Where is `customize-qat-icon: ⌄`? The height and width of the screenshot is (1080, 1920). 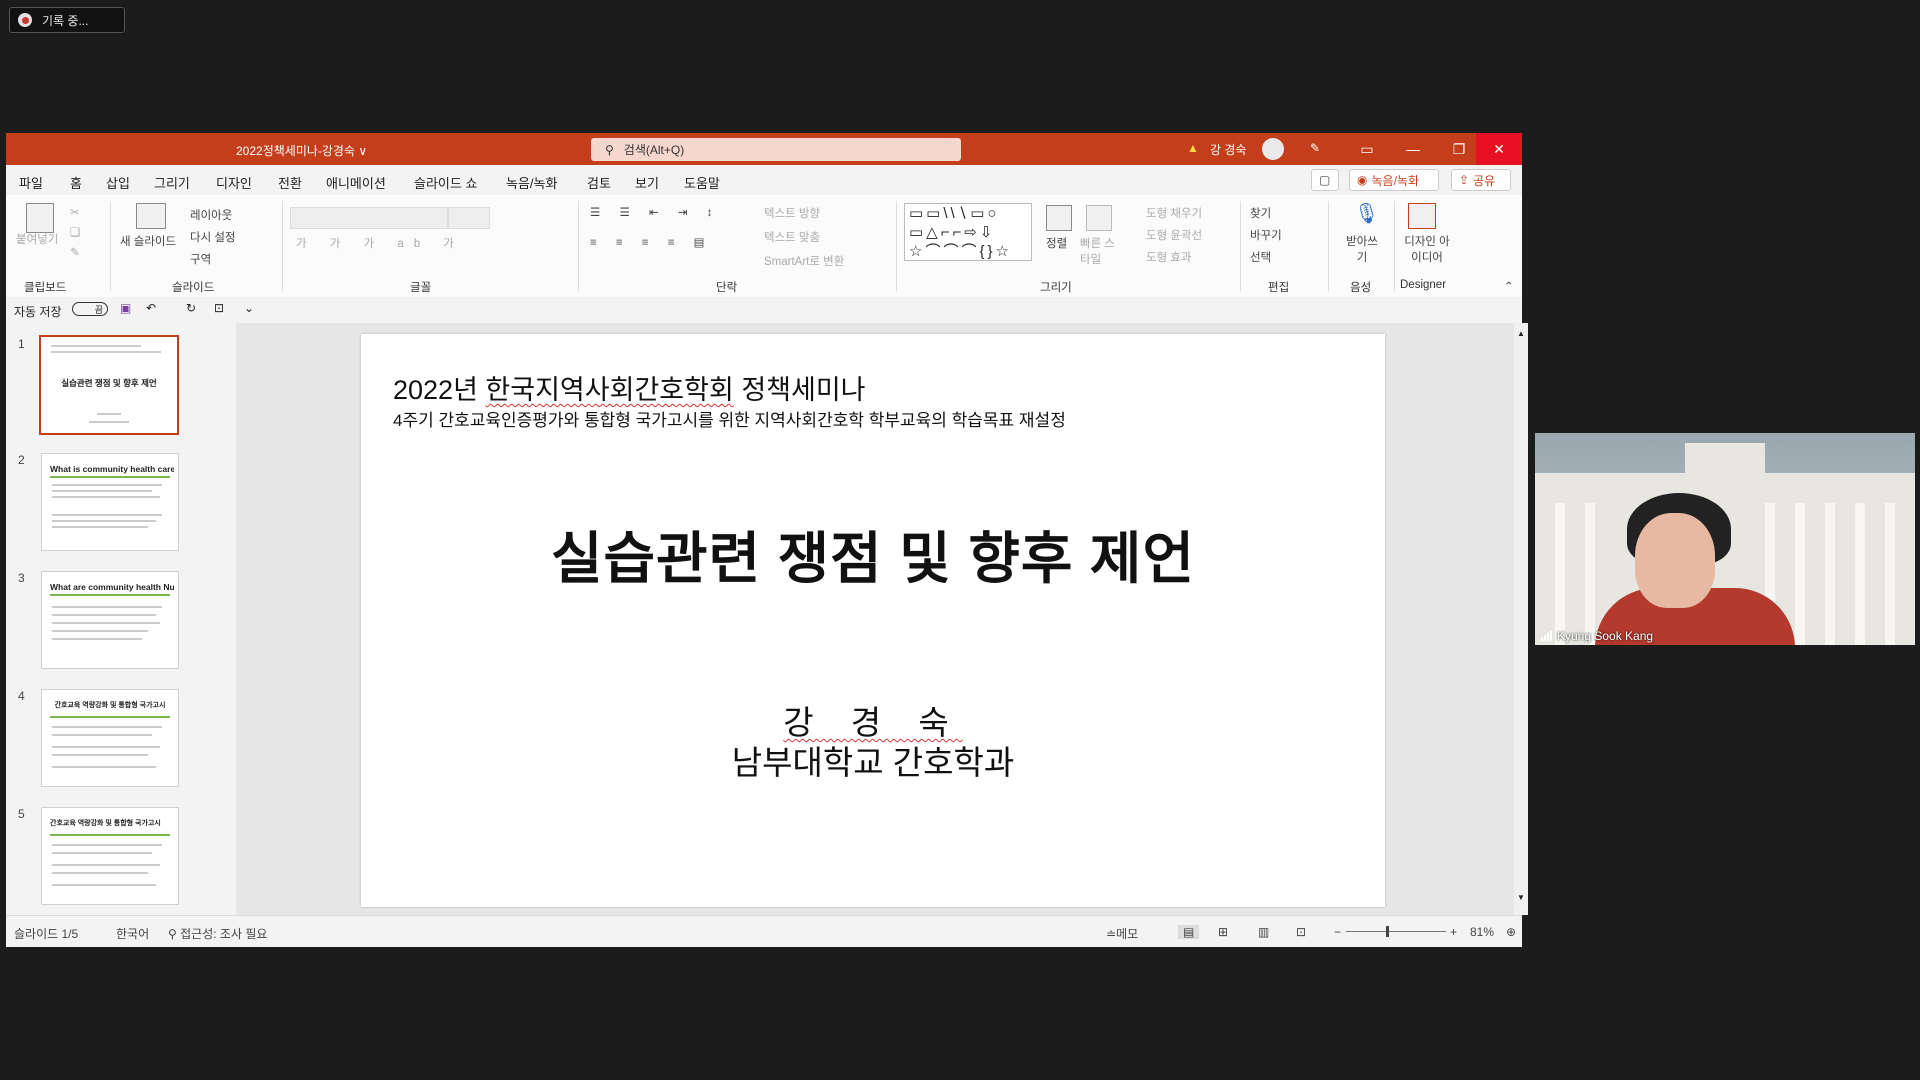
customize-qat-icon: ⌄ is located at coordinates (249, 308).